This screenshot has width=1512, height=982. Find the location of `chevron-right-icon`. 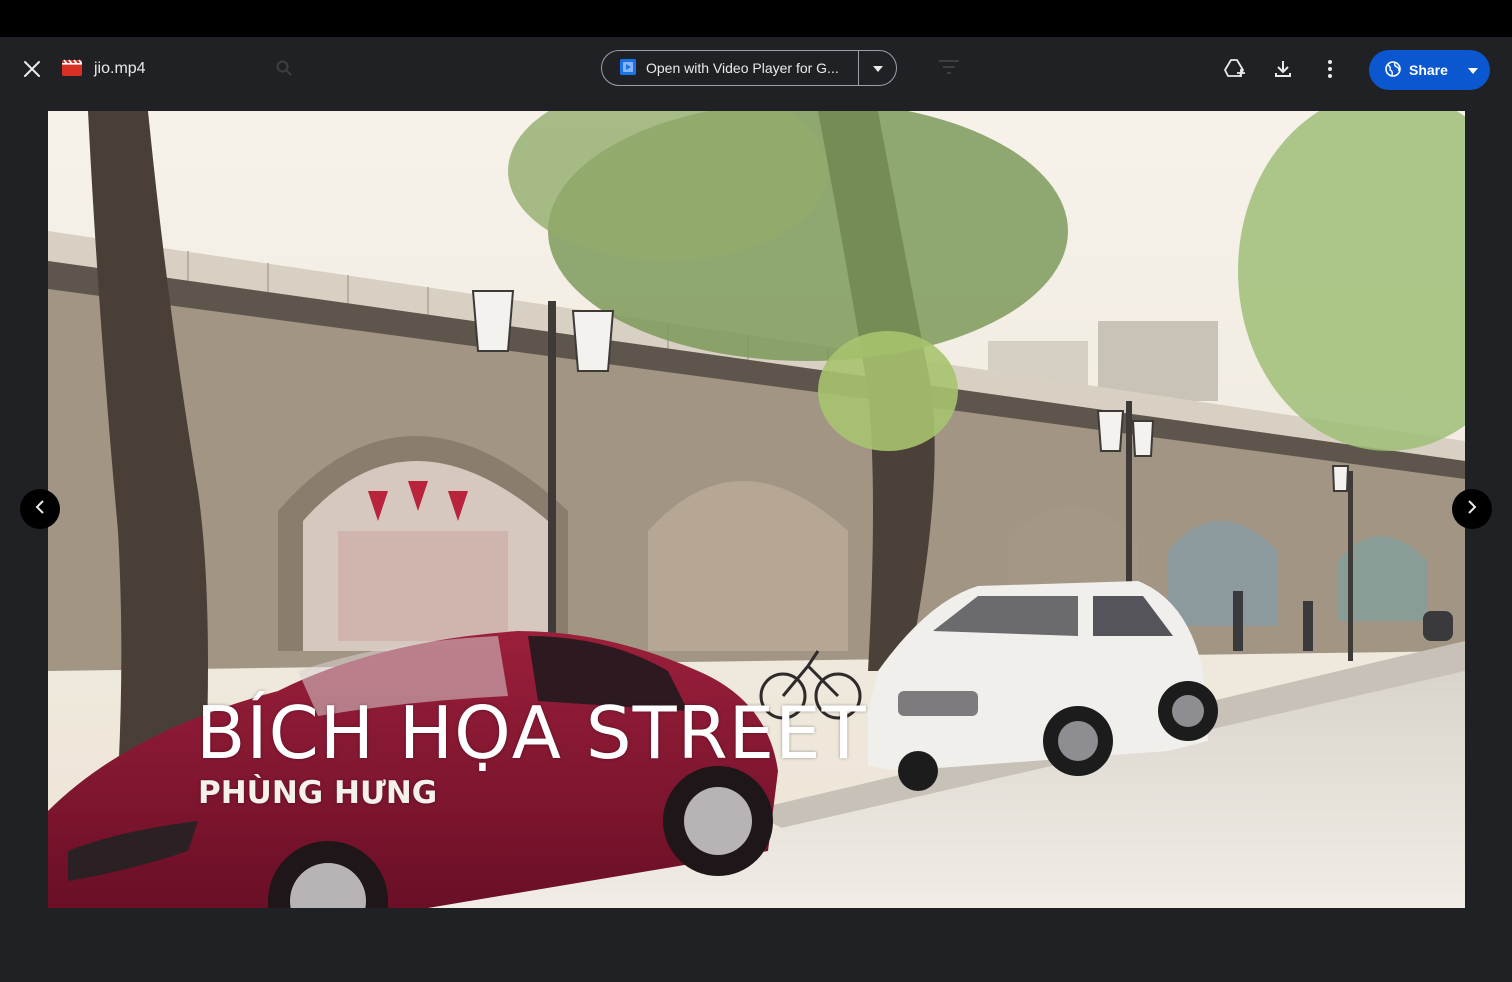

chevron-right-icon is located at coordinates (1472, 509).